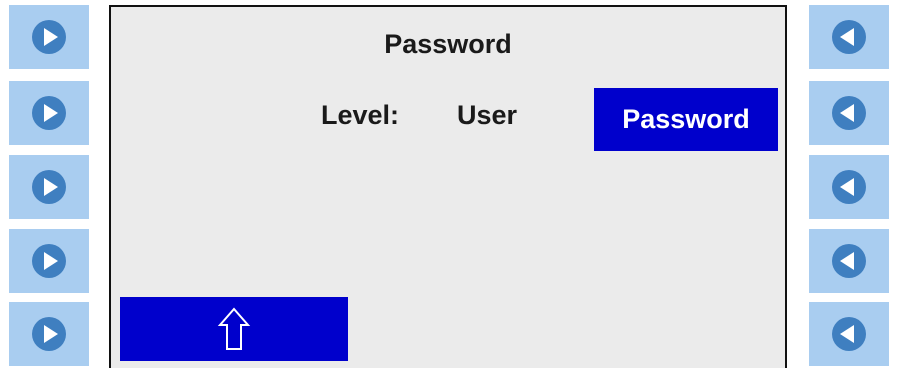  What do you see at coordinates (487, 115) in the screenshot?
I see `level-value: User` at bounding box center [487, 115].